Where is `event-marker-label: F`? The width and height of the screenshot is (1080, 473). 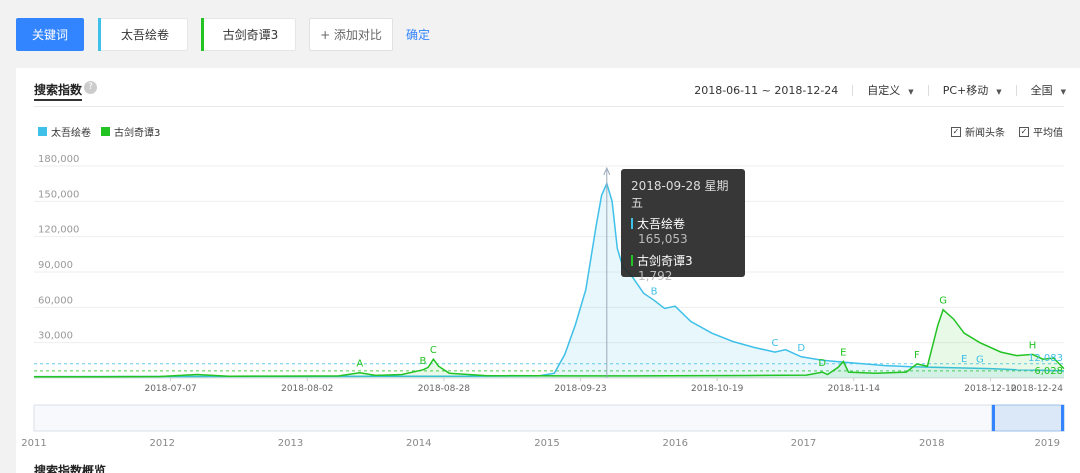 event-marker-label: F is located at coordinates (917, 355).